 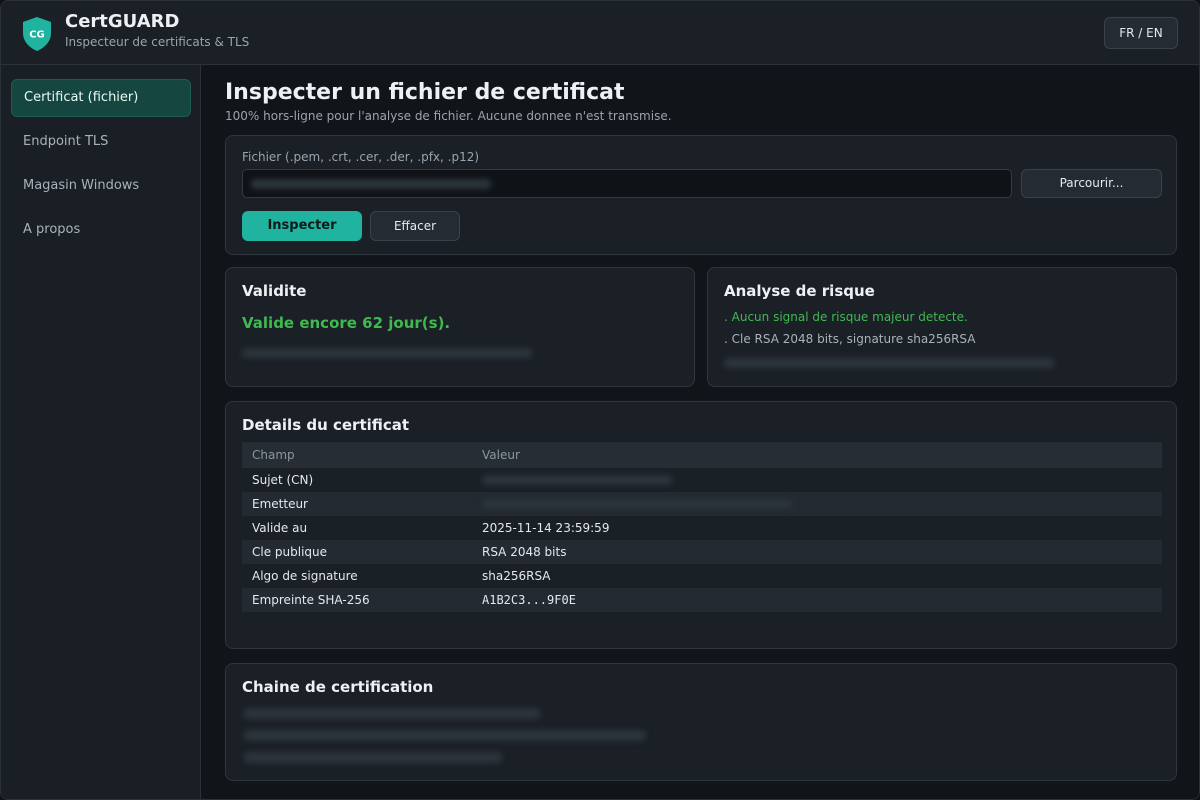 I want to click on redacted-validity-dates, so click(x=387, y=353).